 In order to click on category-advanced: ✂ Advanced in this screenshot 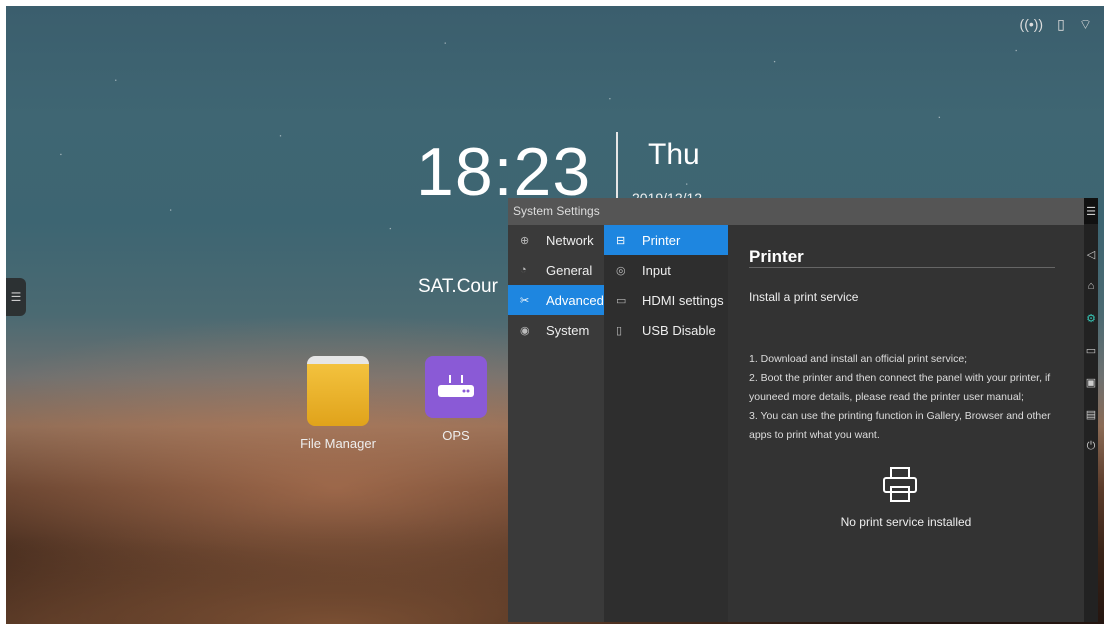, I will do `click(556, 300)`.